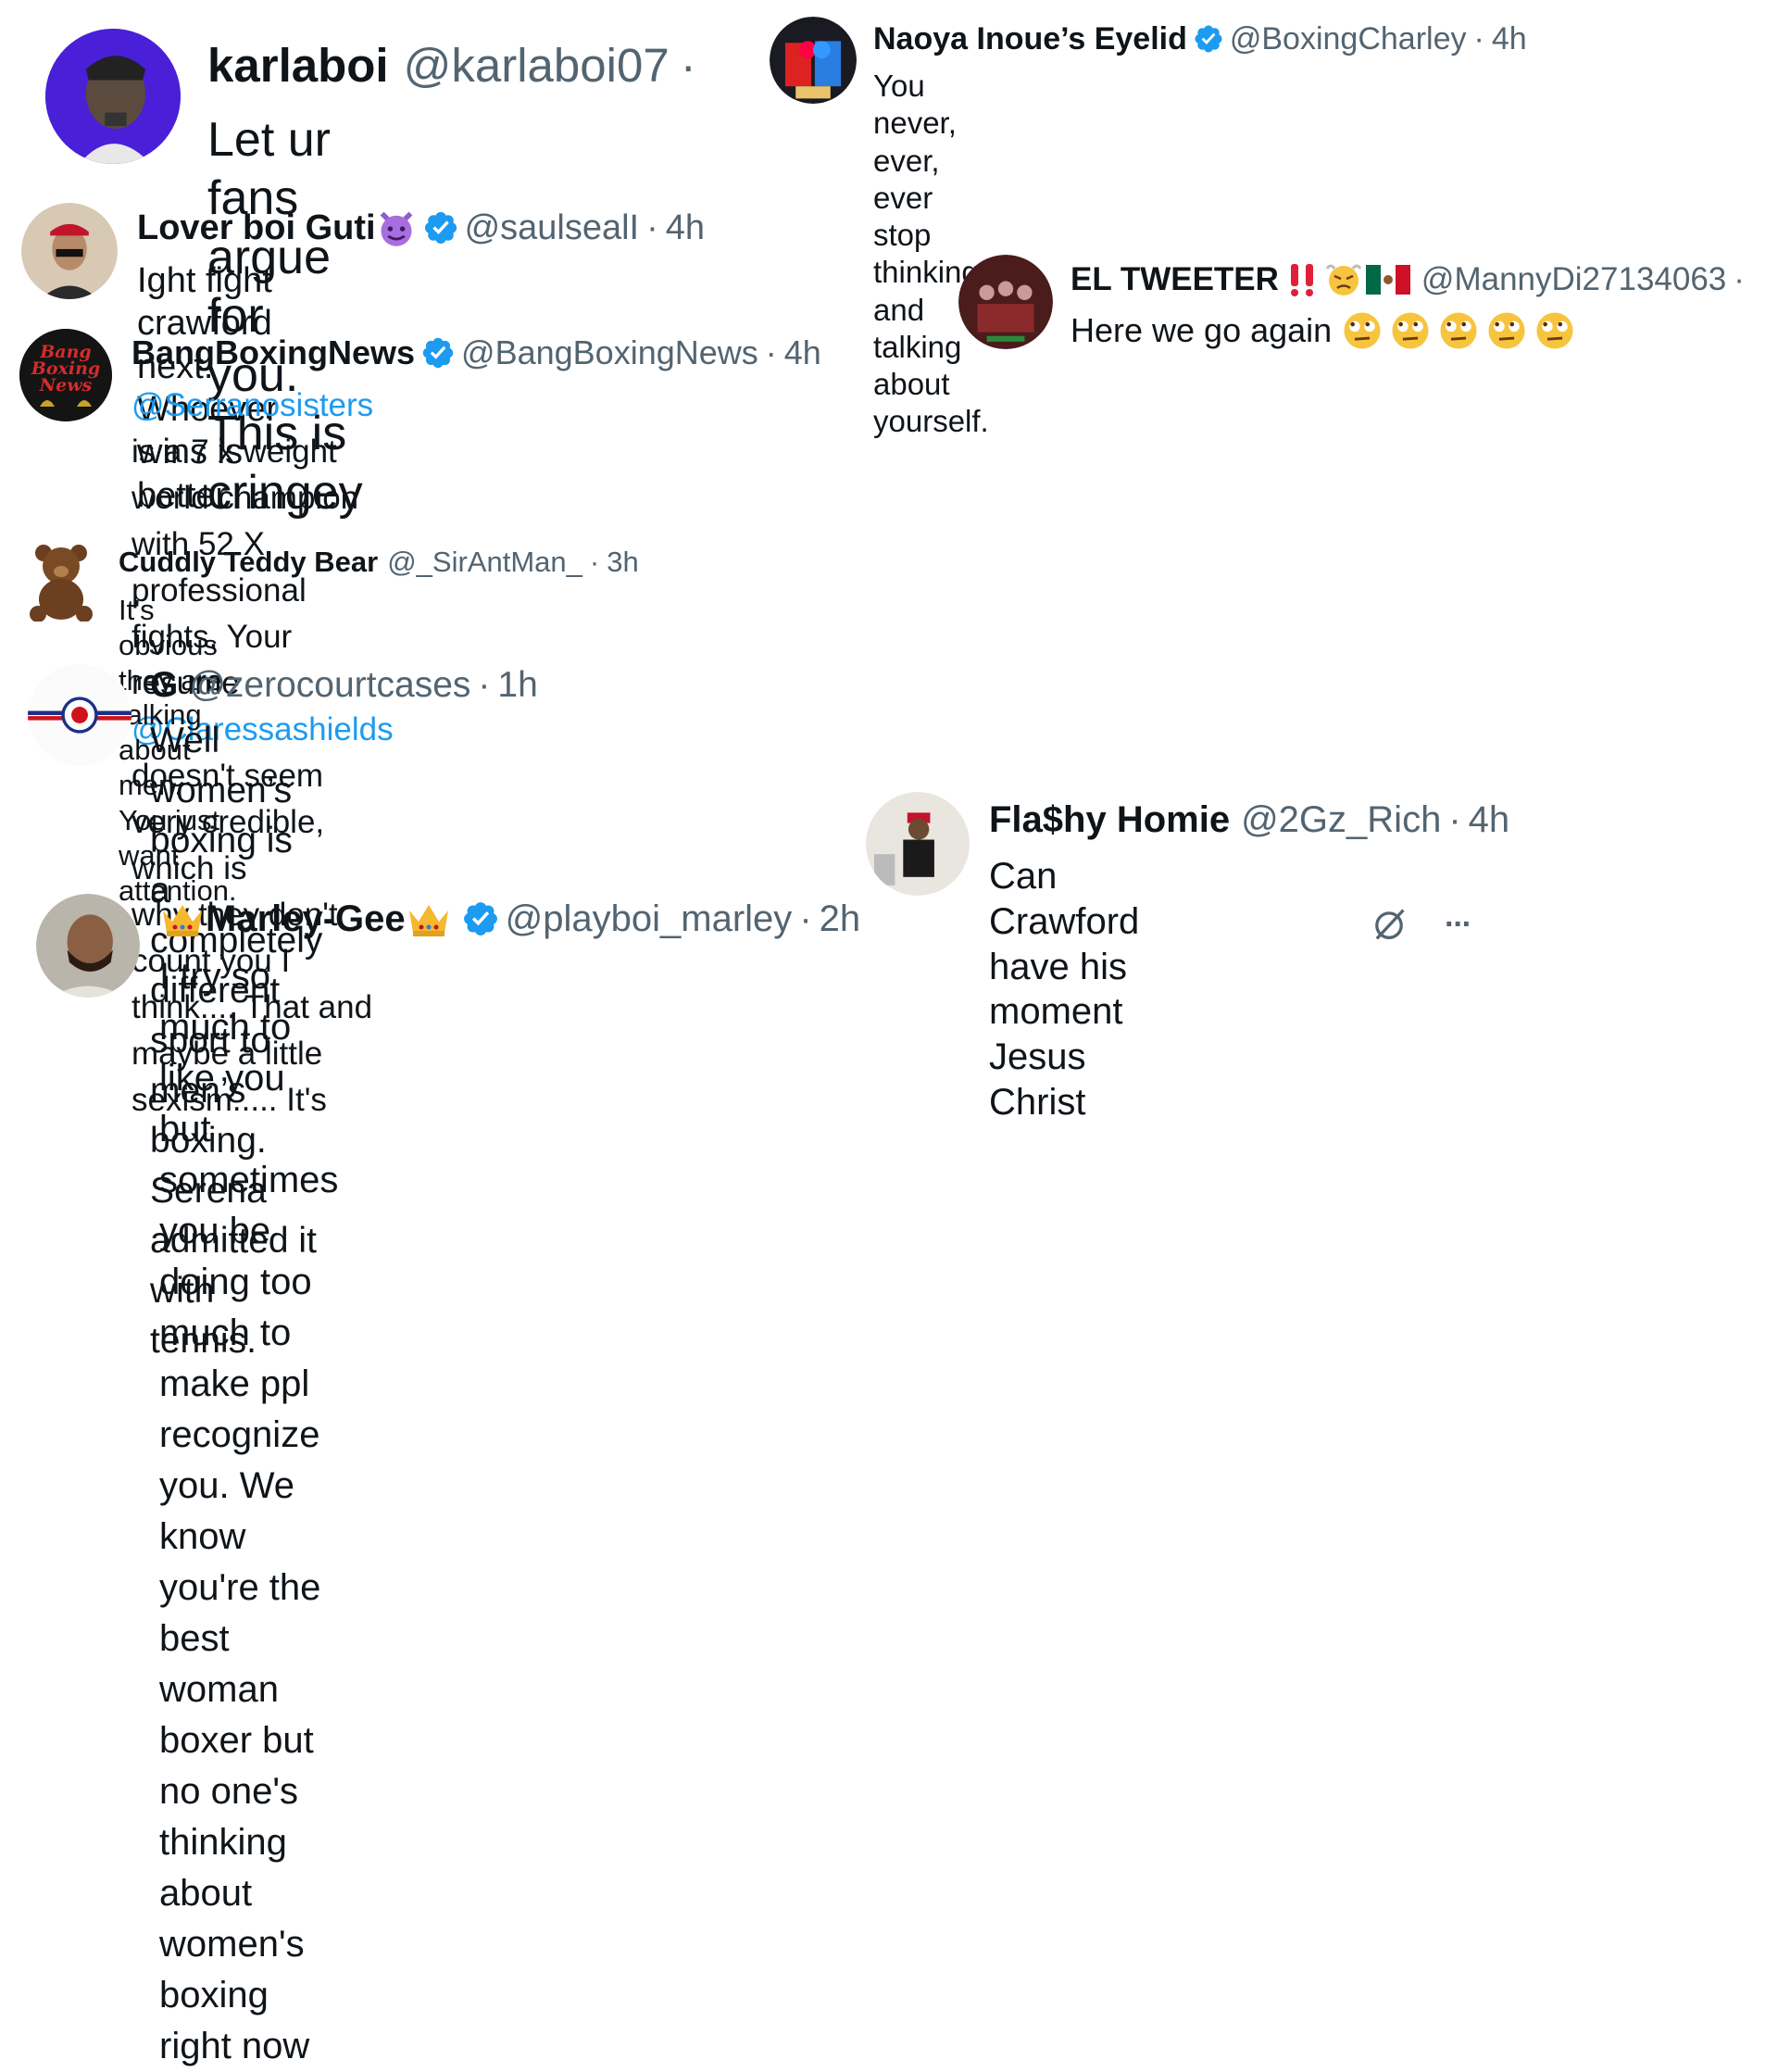 The image size is (1778, 2072). I want to click on timestamp: 3h, so click(622, 562).